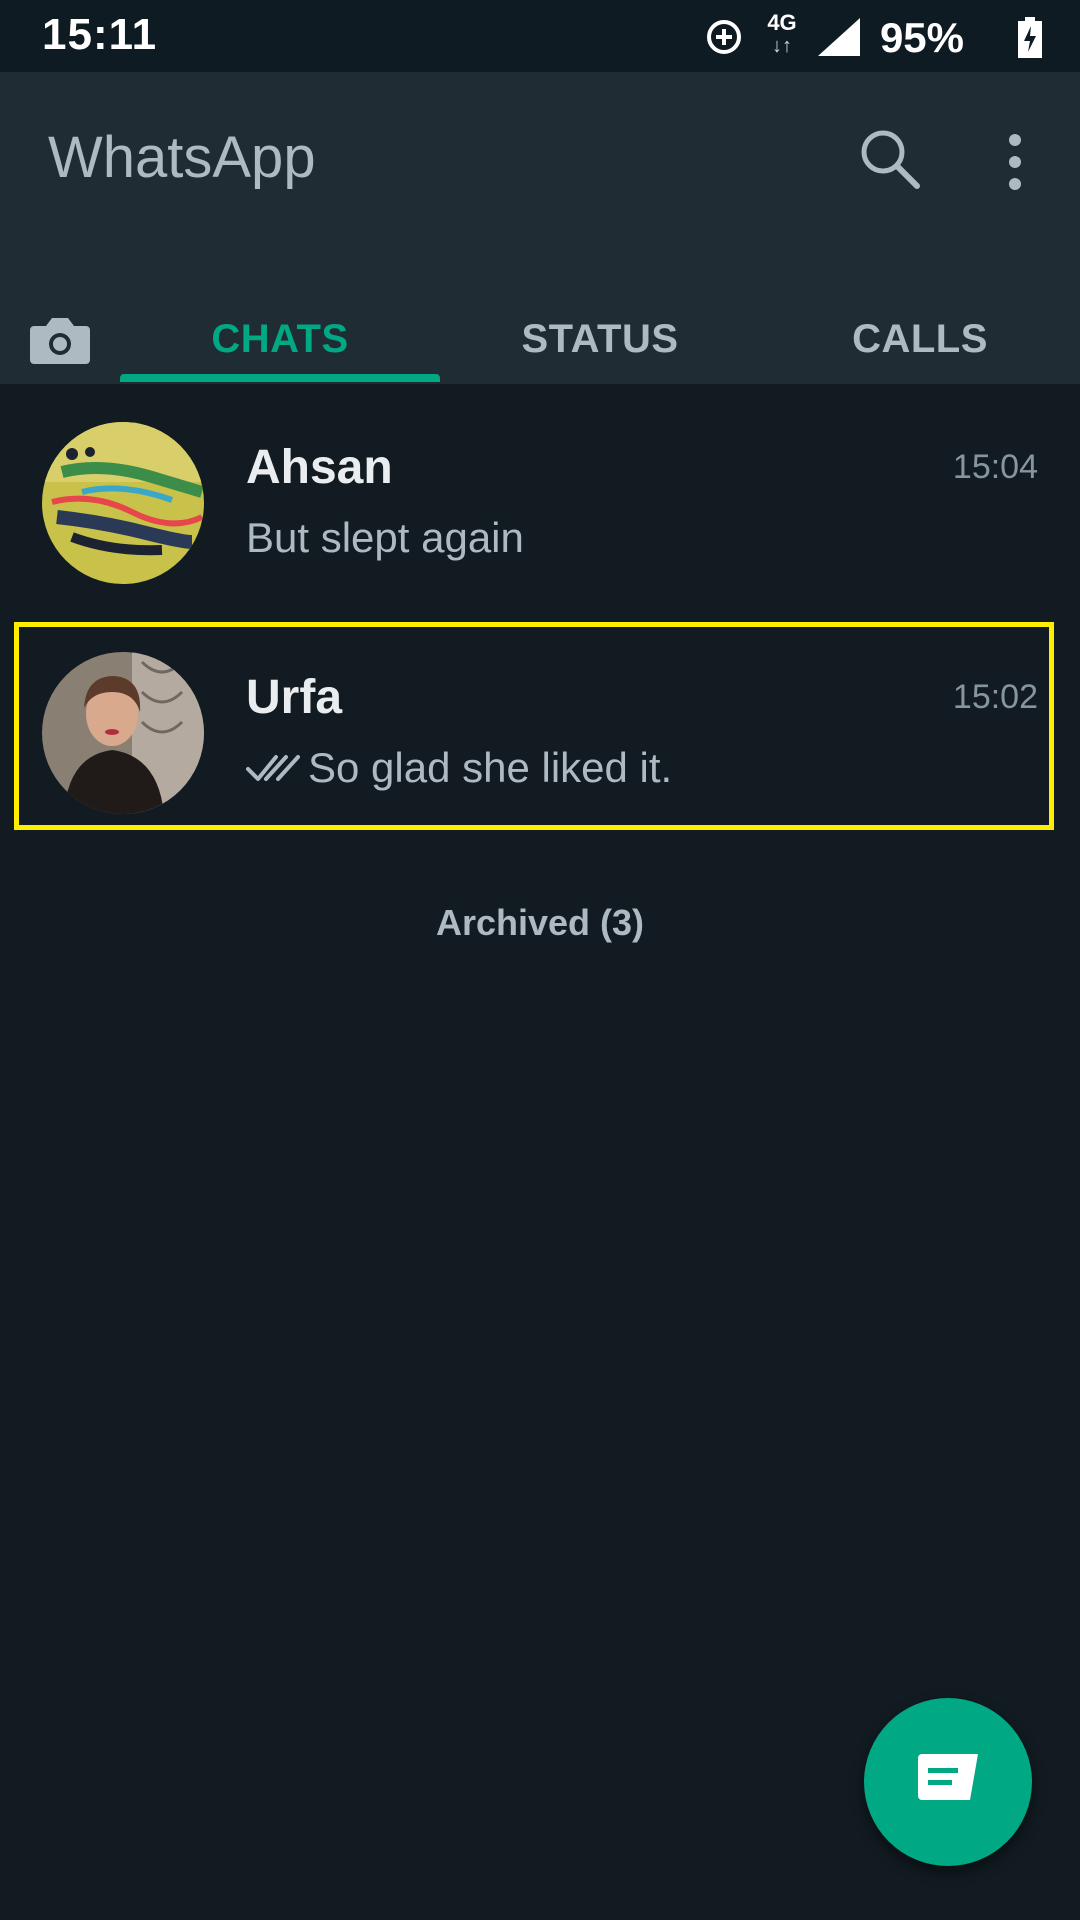 This screenshot has height=1920, width=1080. Describe the element at coordinates (319, 467) in the screenshot. I see `chat-name: Ahsan` at that location.